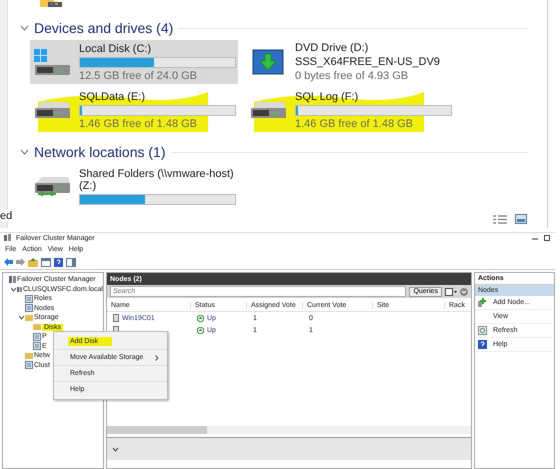  Describe the element at coordinates (29, 365) in the screenshot. I see `list-icon` at that location.